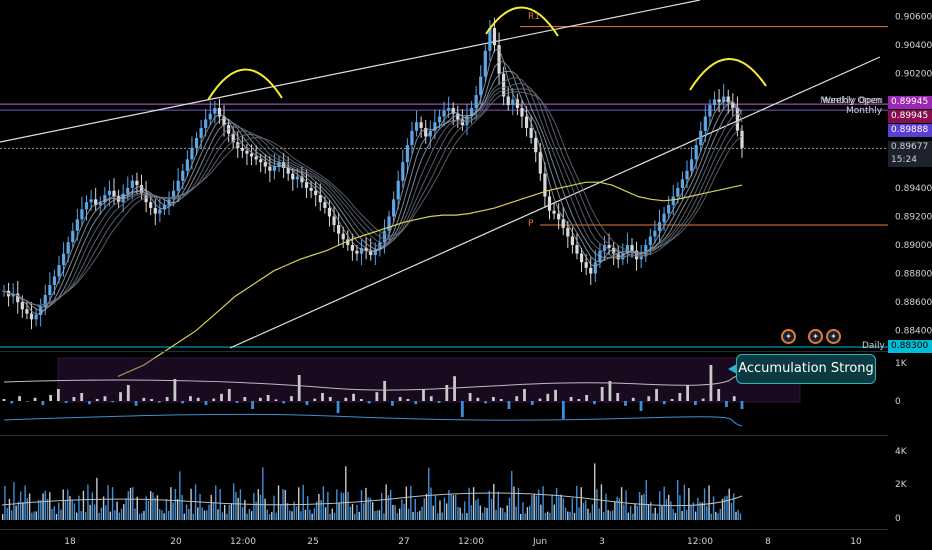  Describe the element at coordinates (910, 102) in the screenshot. I see `weekly-open-price-tag: 0.89945` at that location.